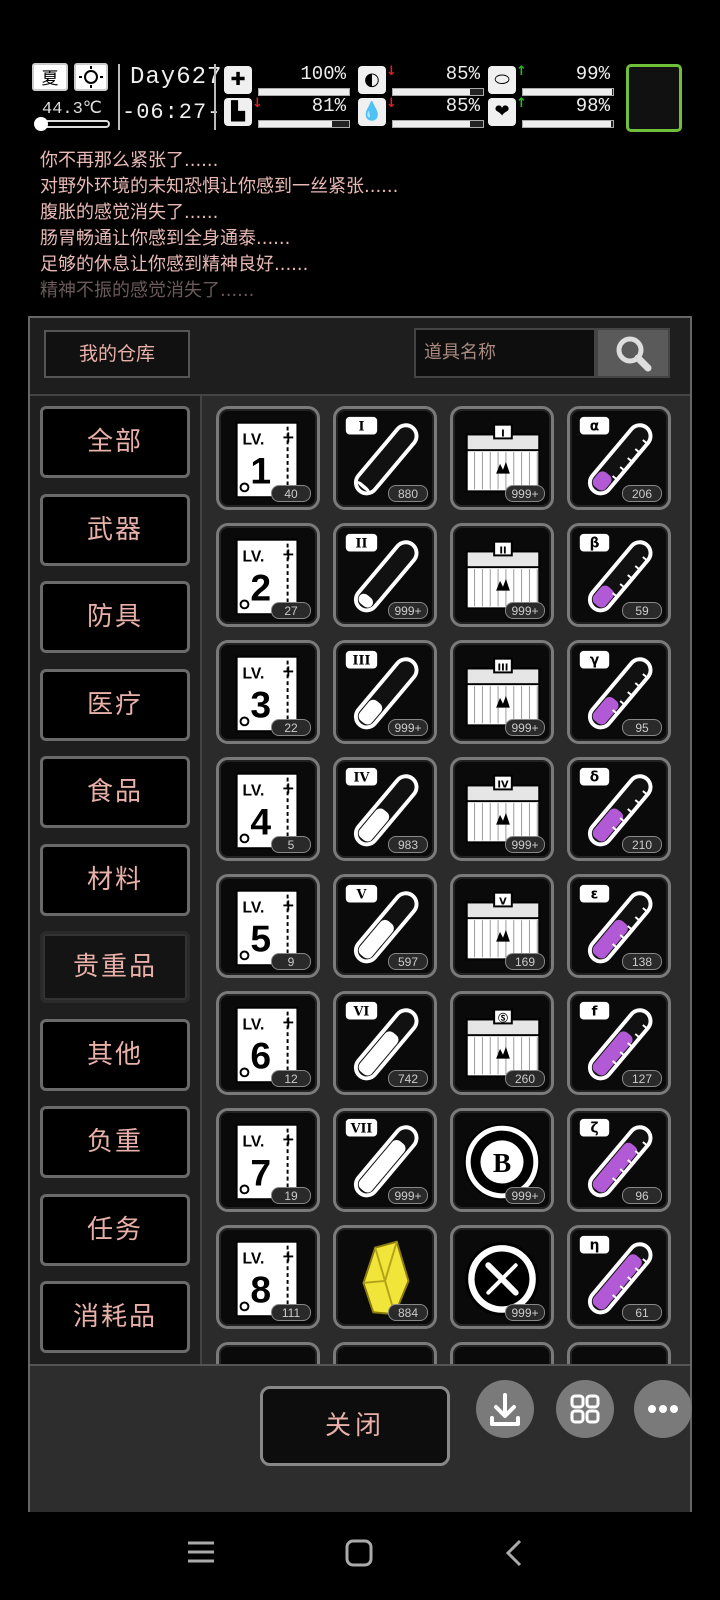 The width and height of the screenshot is (720, 1600). I want to click on stat-percent: 99%, so click(592, 74).